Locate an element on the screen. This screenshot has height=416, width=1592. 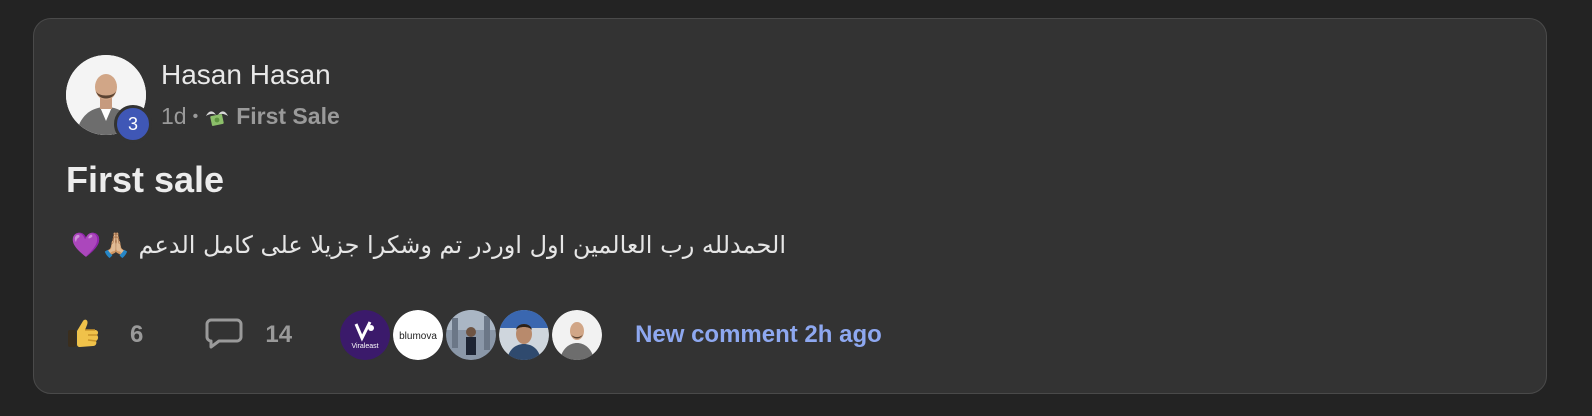
comment-icon is located at coordinates (224, 335).